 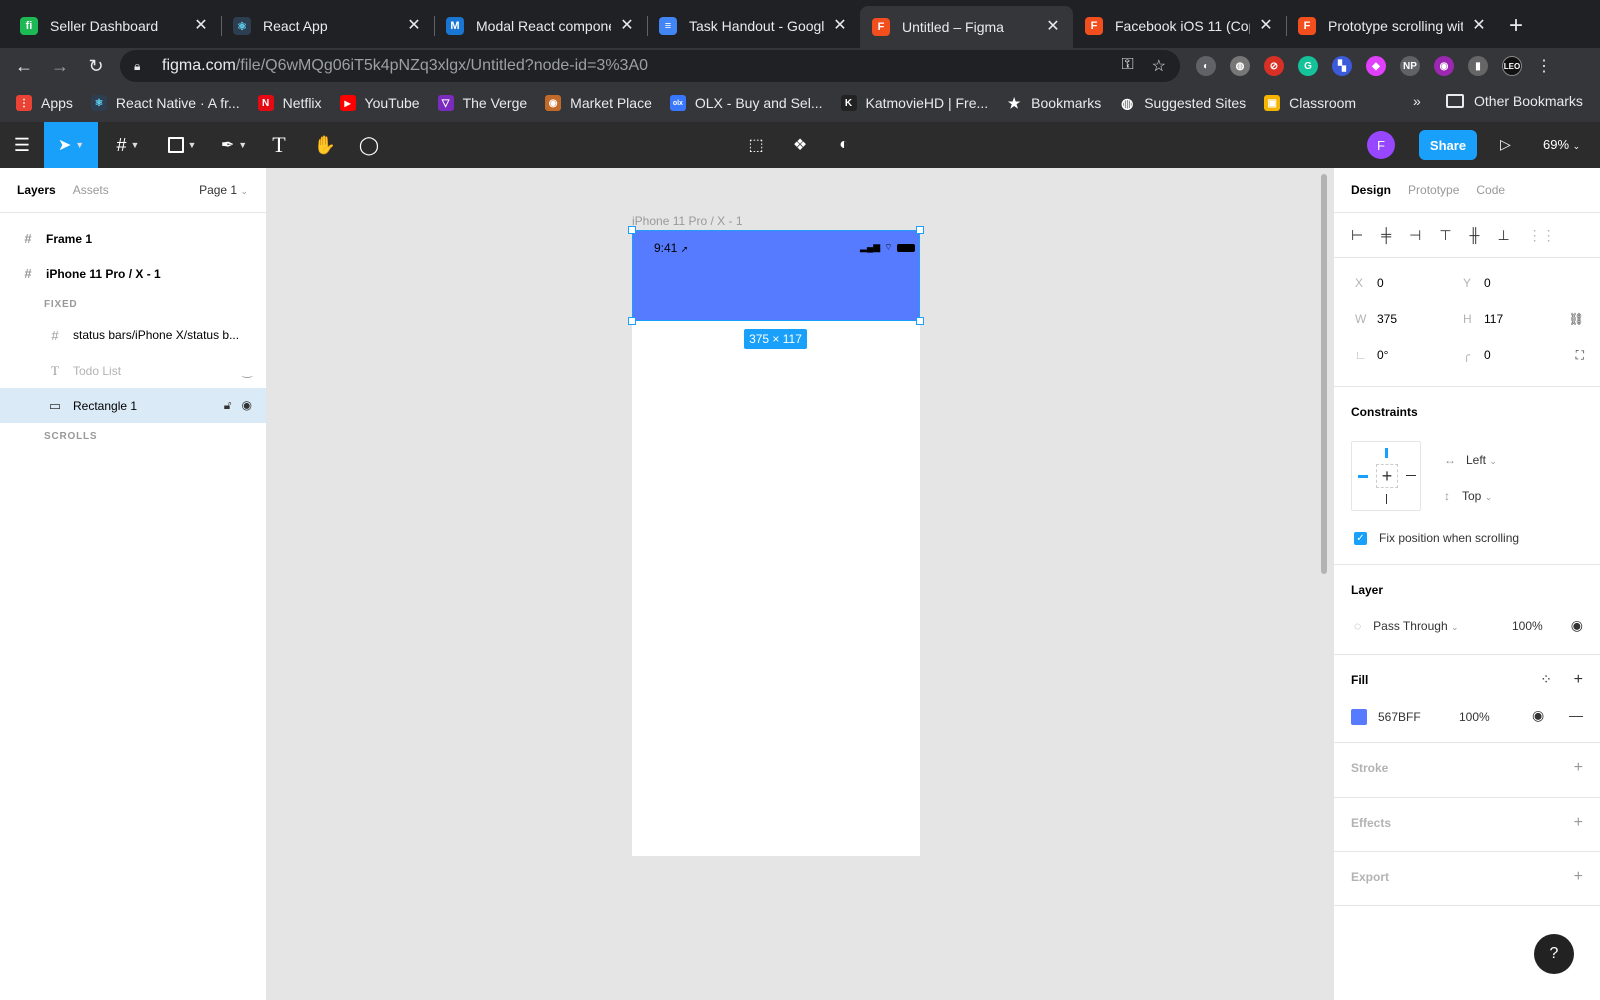 I want to click on distribute-icon: ⋮⋮, so click(x=1542, y=235).